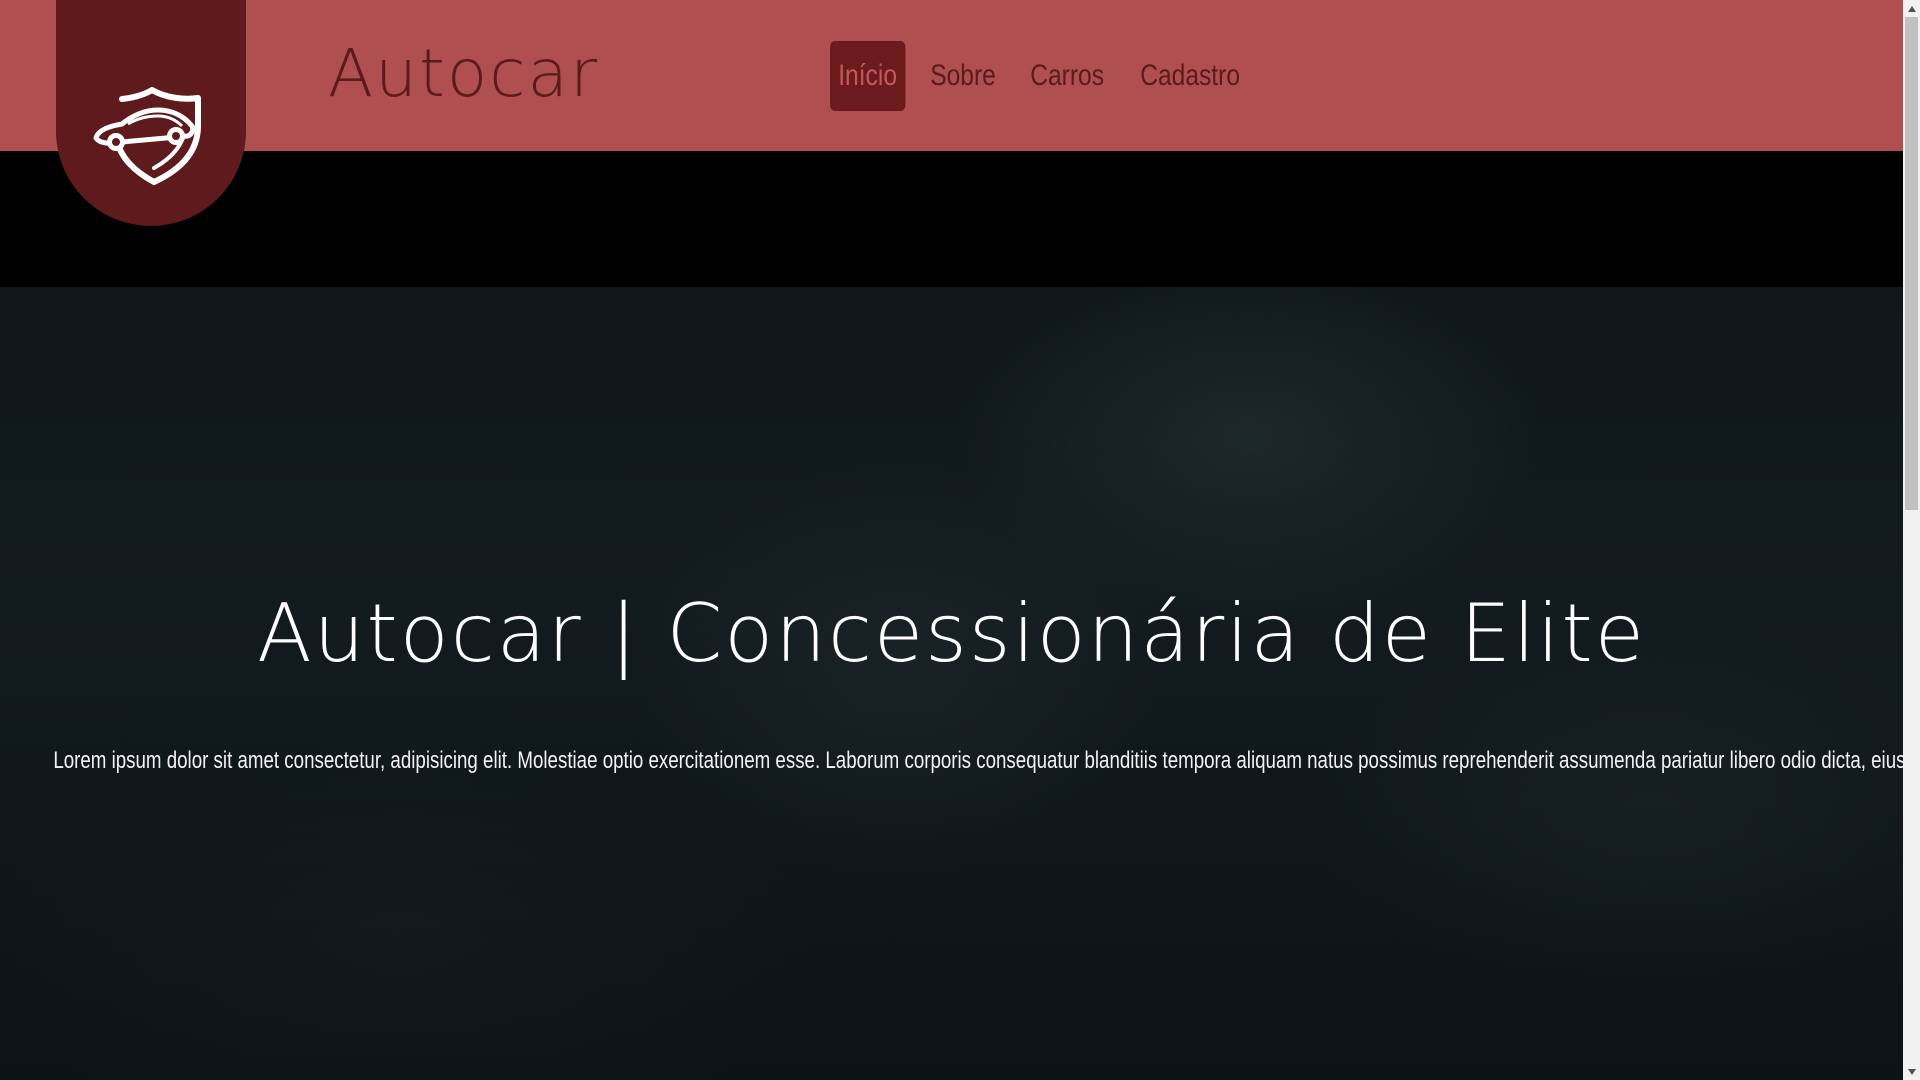  I want to click on scroll-down-arrow-icon, so click(1911, 1071).